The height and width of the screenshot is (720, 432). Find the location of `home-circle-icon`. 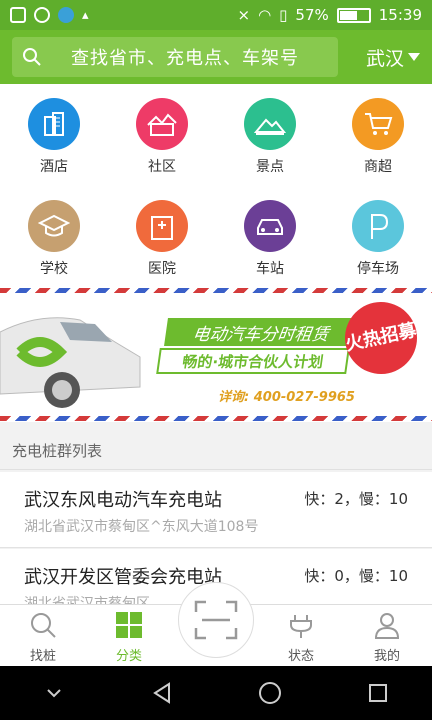

home-circle-icon is located at coordinates (270, 693).